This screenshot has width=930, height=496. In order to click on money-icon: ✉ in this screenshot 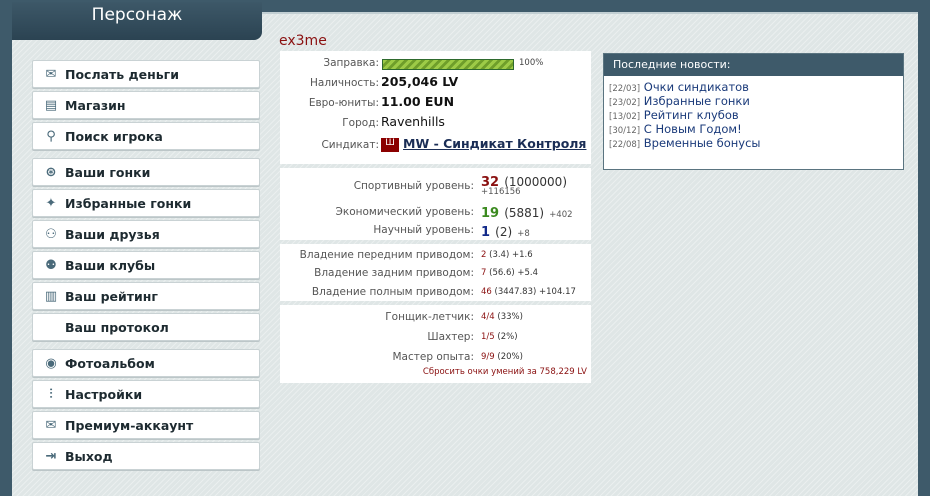, I will do `click(51, 74)`.